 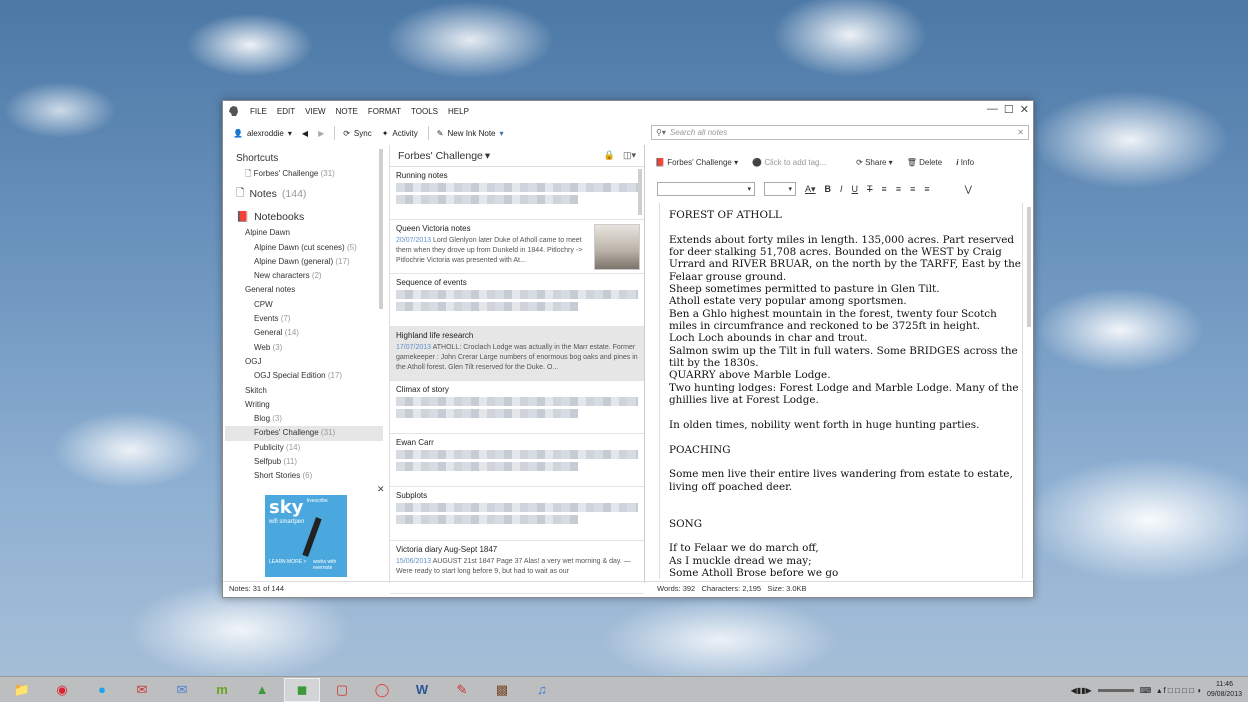 I want to click on close-icon: ✕, so click(x=1024, y=109).